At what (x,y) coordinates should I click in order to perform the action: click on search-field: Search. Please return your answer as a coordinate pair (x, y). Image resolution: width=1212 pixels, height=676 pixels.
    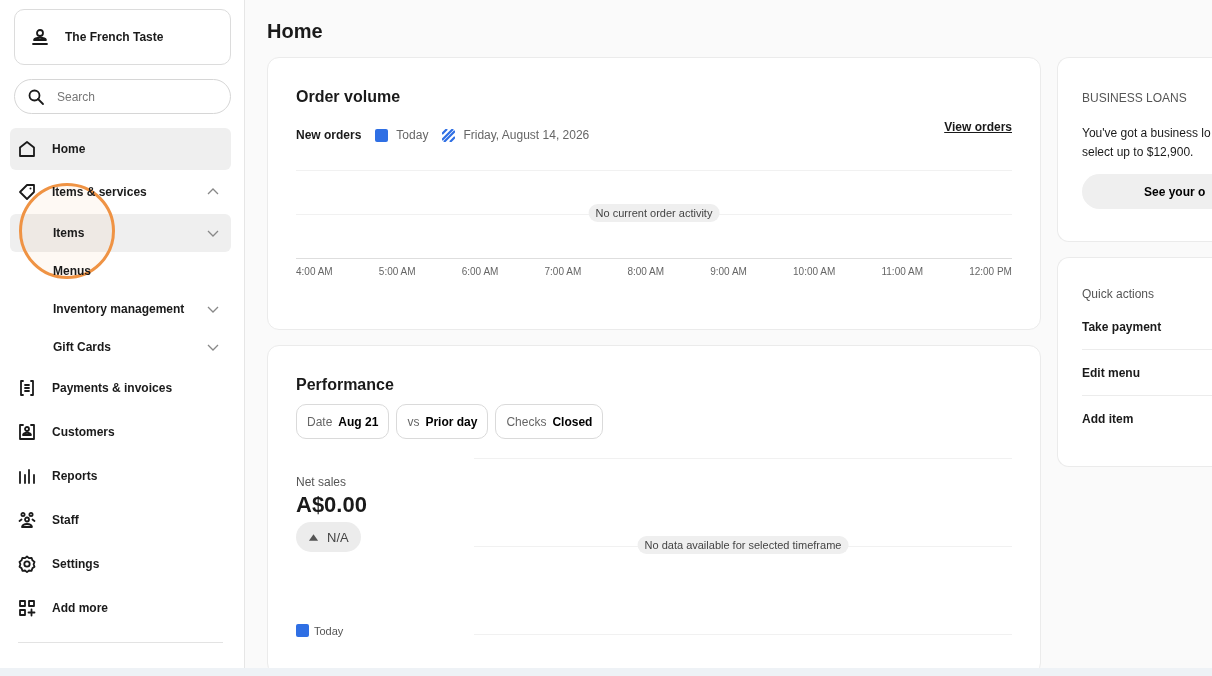
    Looking at the image, I should click on (122, 96).